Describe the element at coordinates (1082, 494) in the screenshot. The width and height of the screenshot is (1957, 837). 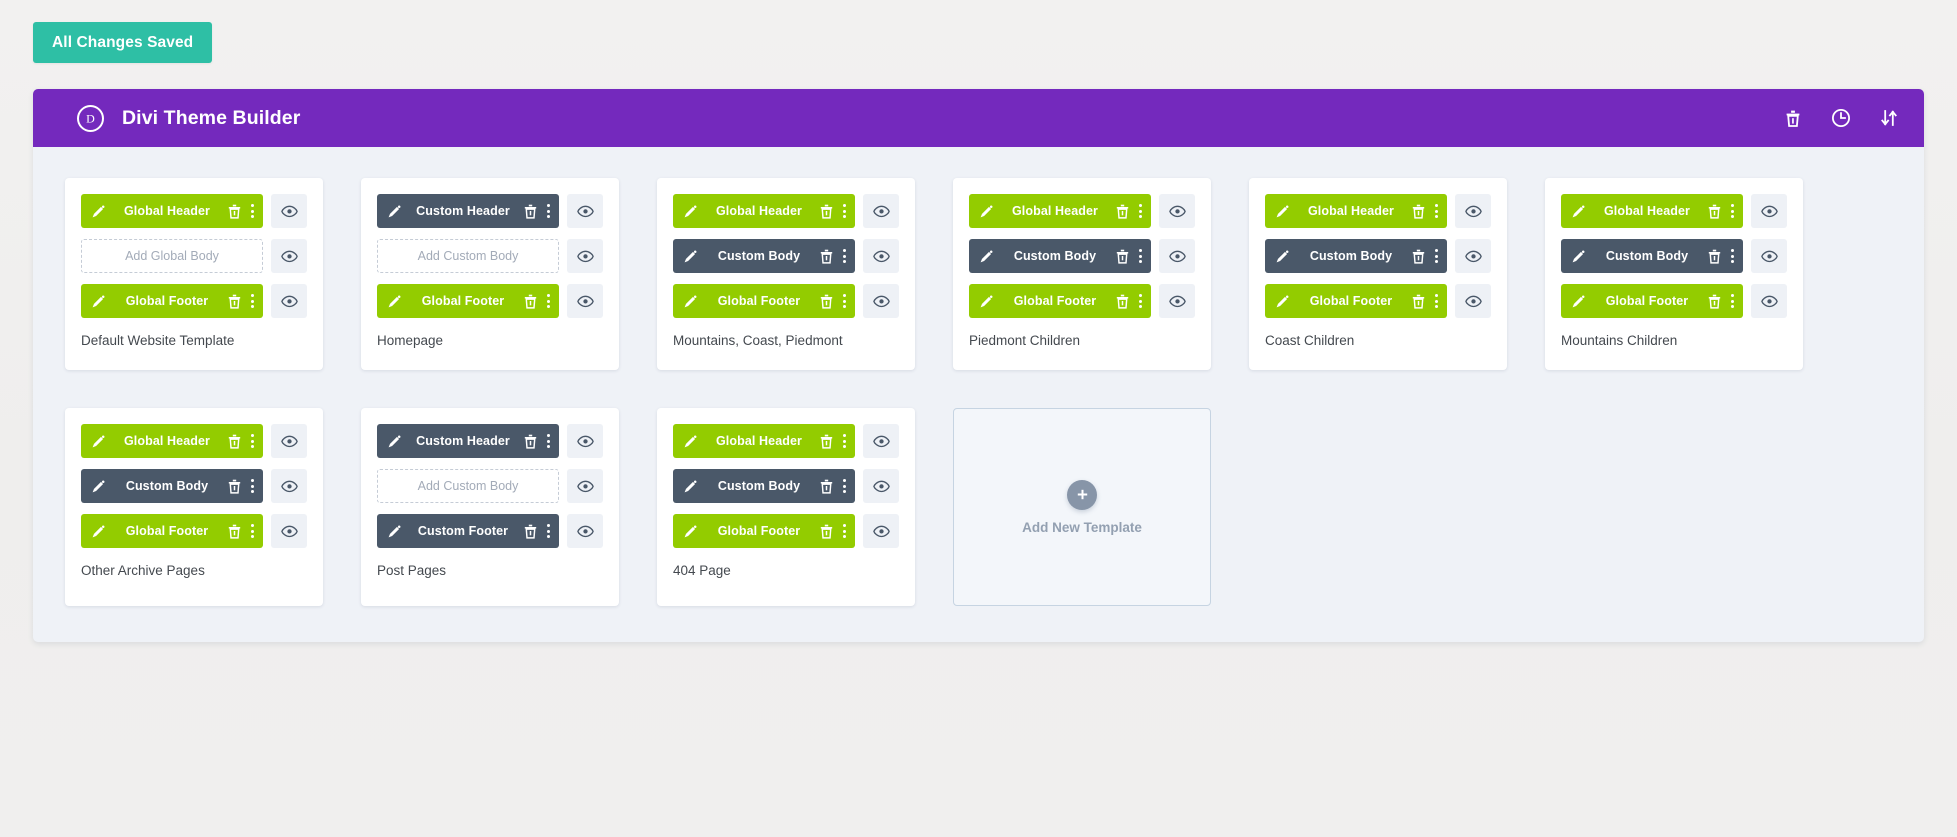
I see `plus-icon` at that location.